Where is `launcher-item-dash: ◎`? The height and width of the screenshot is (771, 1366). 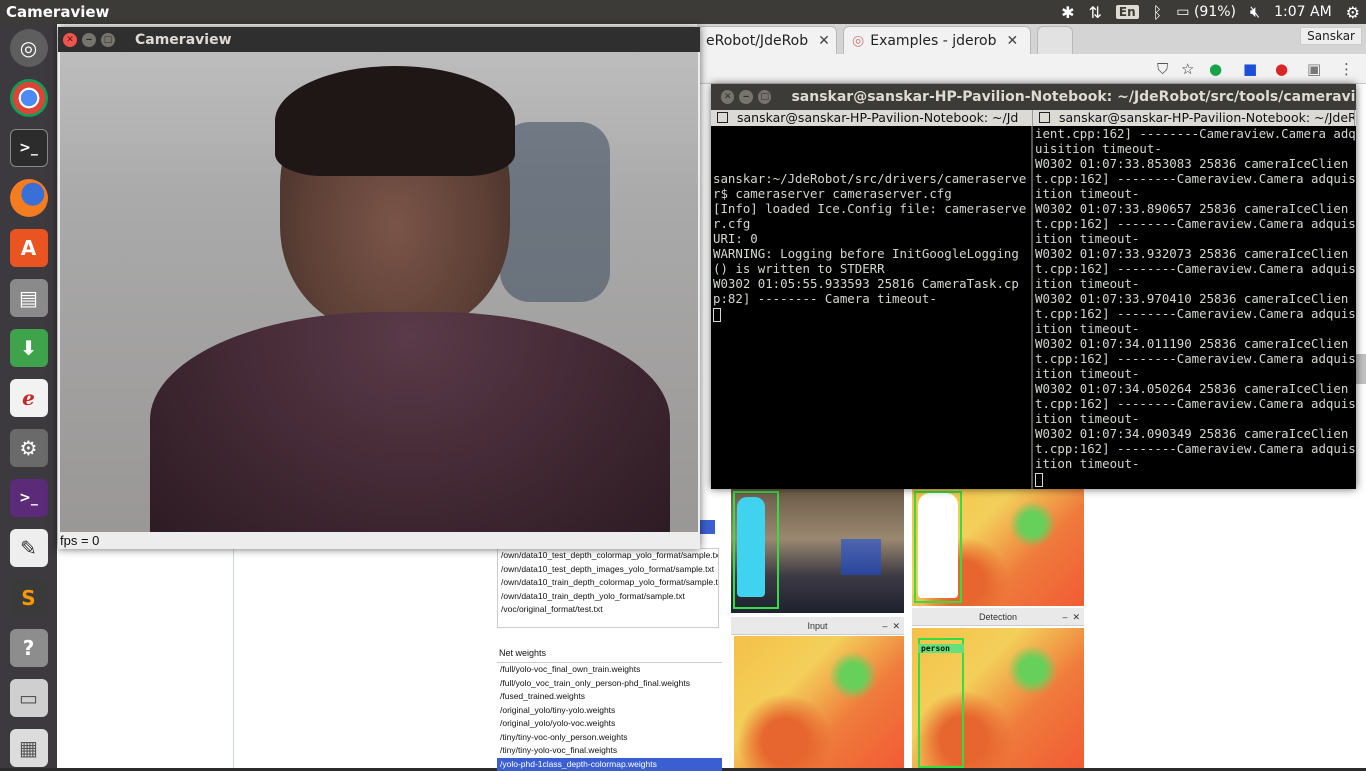 launcher-item-dash: ◎ is located at coordinates (29, 48).